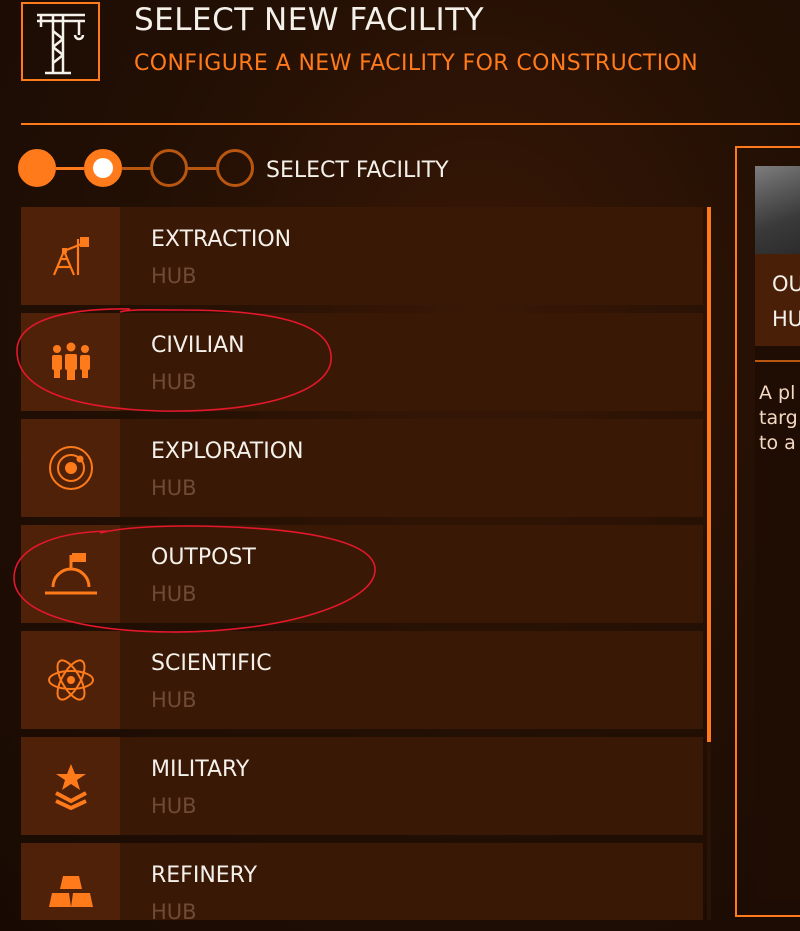 The width and height of the screenshot is (800, 931). Describe the element at coordinates (138, 171) in the screenshot. I see `step-indicator` at that location.